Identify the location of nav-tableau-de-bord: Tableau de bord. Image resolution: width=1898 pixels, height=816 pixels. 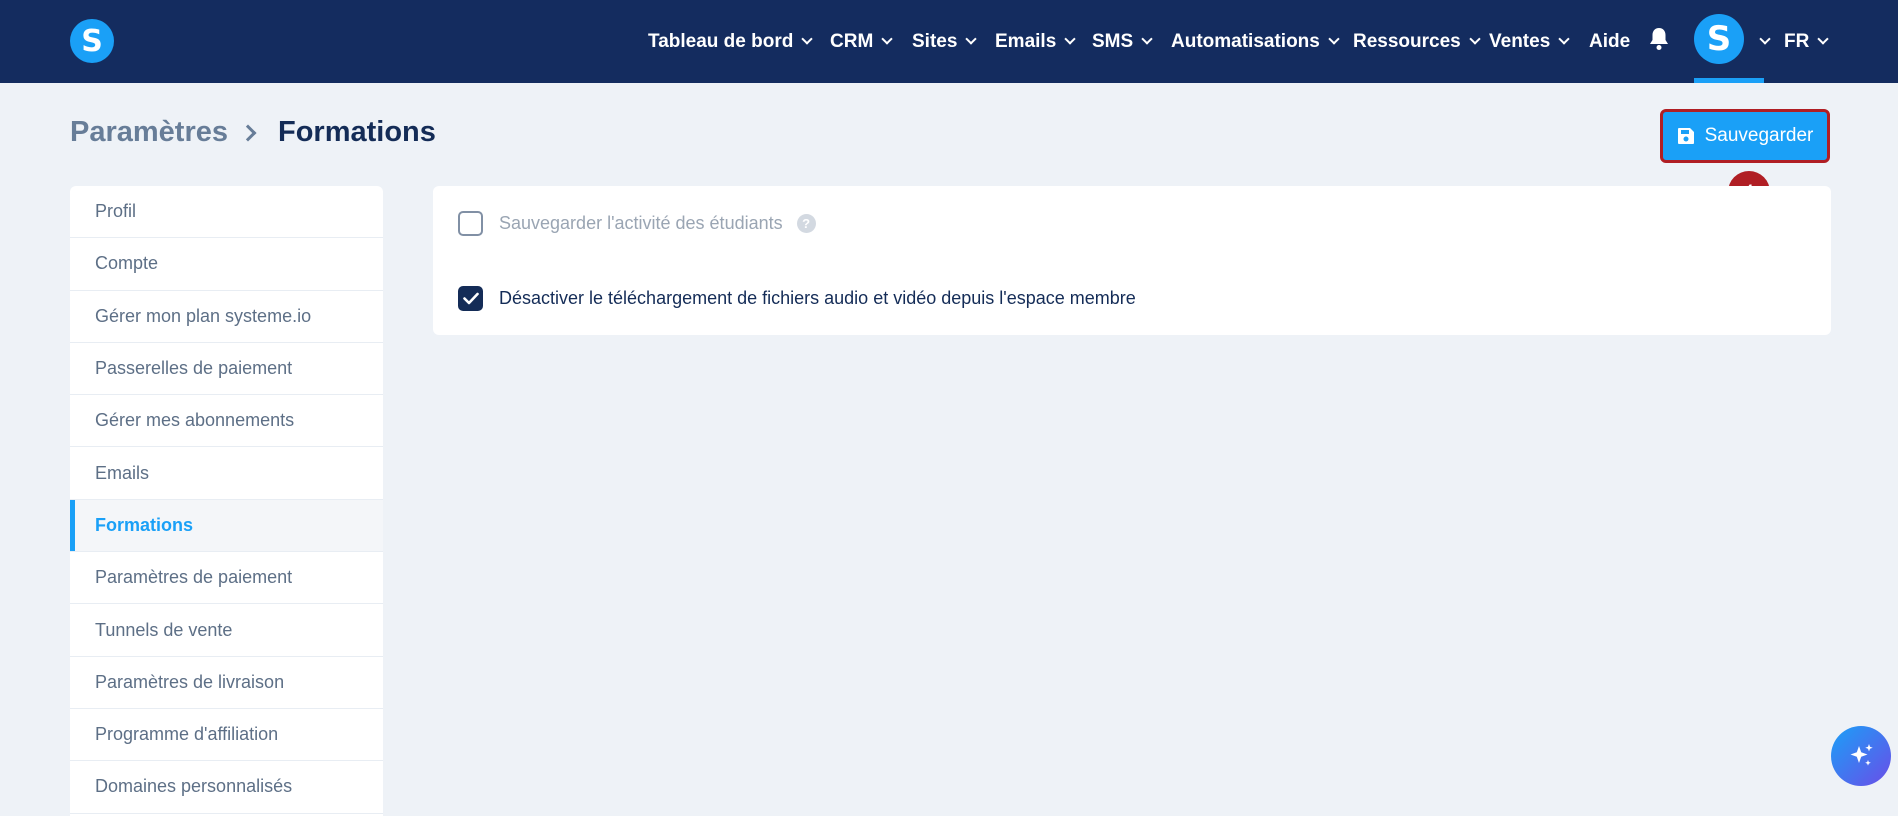
(731, 41).